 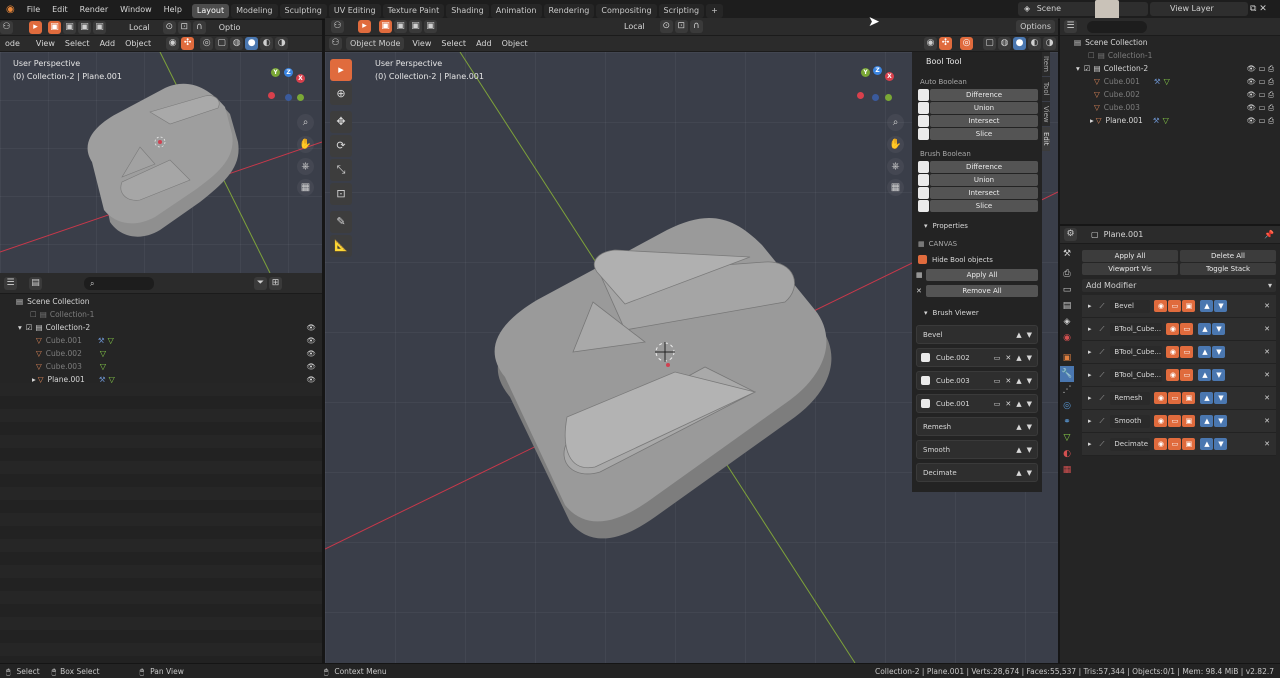 What do you see at coordinates (1067, 322) in the screenshot?
I see `scene-tab-icon: ◈` at bounding box center [1067, 322].